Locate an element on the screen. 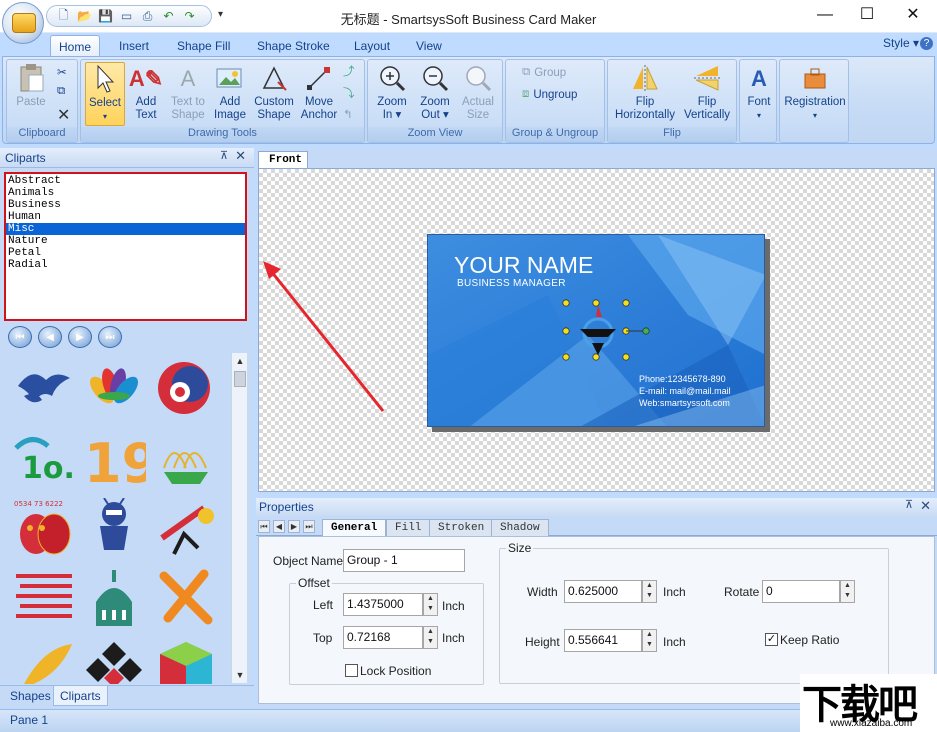  keep-ratio-checkbox: ✓ is located at coordinates (771, 639).